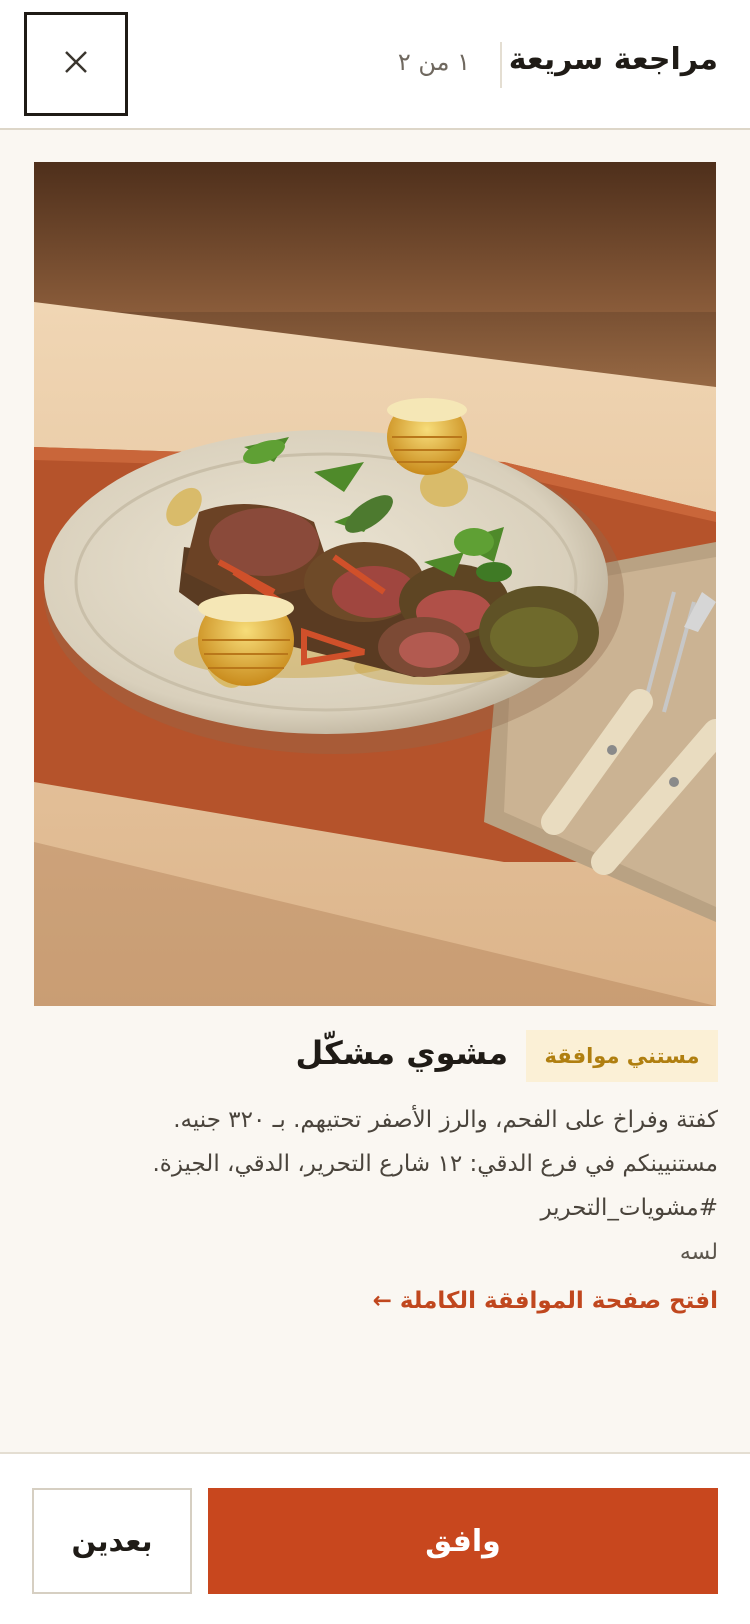  What do you see at coordinates (545, 1301) in the screenshot?
I see `open-full-approval-link: افتح صفحة الموافقة الكاملة ←` at bounding box center [545, 1301].